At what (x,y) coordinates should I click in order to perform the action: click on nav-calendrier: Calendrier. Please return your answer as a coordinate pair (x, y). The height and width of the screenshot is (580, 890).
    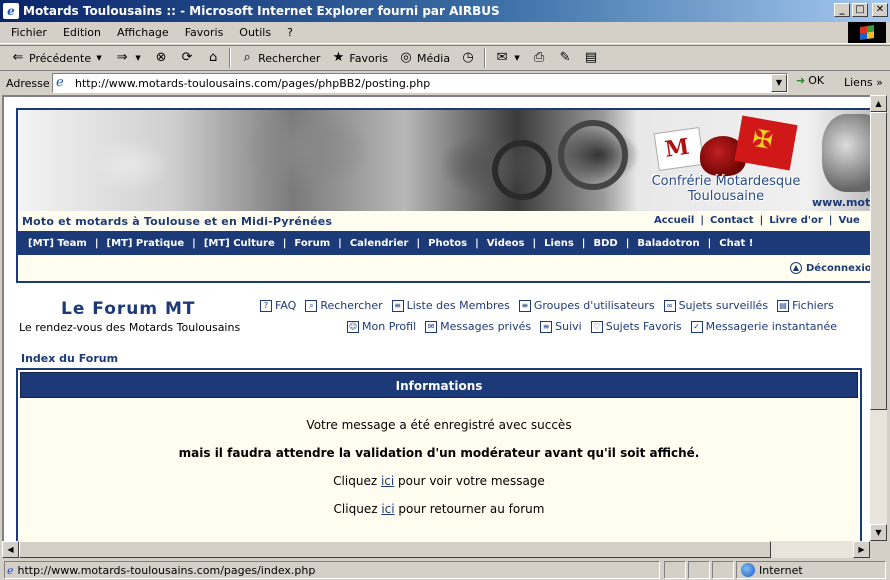
    Looking at the image, I should click on (379, 243).